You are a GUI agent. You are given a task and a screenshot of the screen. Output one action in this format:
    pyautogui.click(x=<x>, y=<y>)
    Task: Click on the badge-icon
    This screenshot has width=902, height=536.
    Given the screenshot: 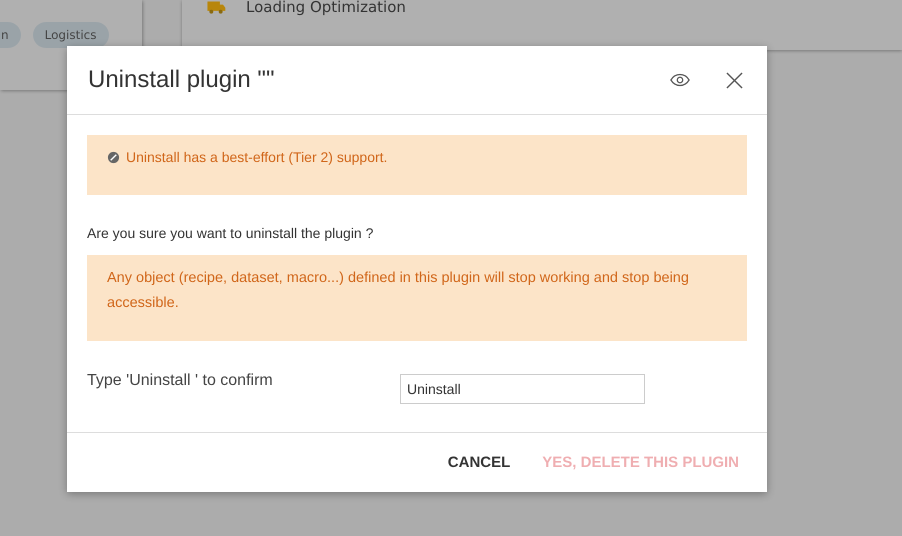 What is the action you would take?
    pyautogui.click(x=113, y=157)
    